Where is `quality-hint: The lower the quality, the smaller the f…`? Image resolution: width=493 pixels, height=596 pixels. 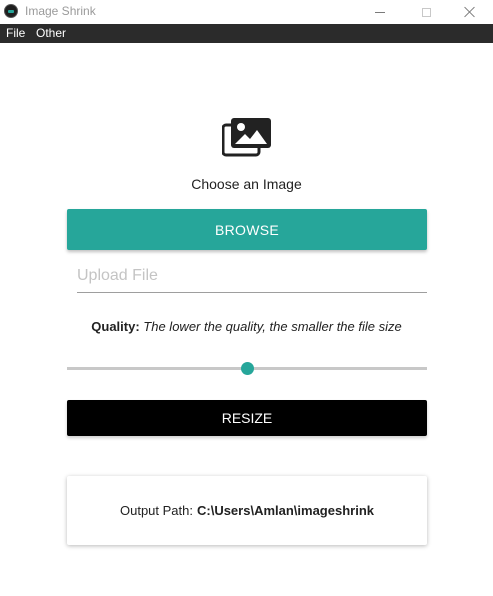 quality-hint: The lower the quality, the smaller the f… is located at coordinates (272, 326).